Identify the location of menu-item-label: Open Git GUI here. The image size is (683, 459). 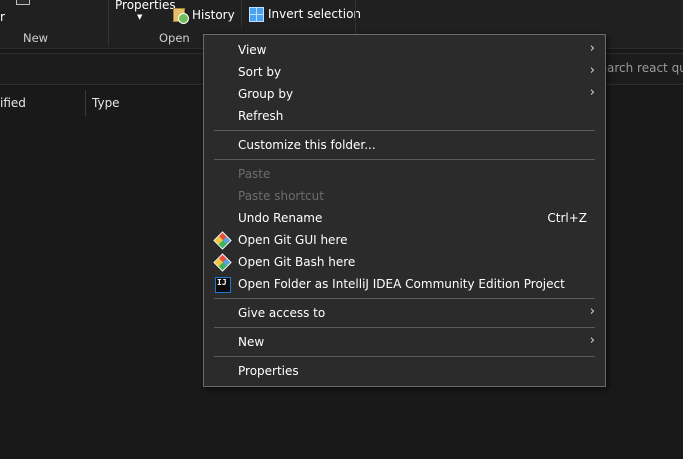
(293, 240).